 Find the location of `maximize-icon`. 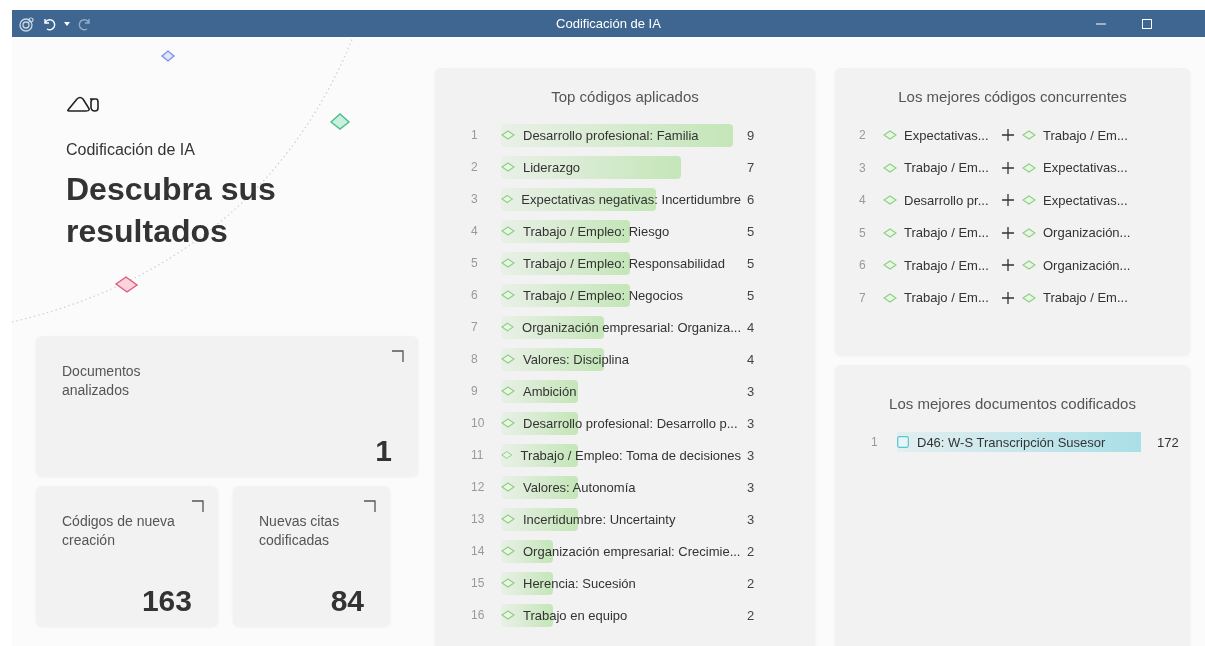

maximize-icon is located at coordinates (1147, 23).